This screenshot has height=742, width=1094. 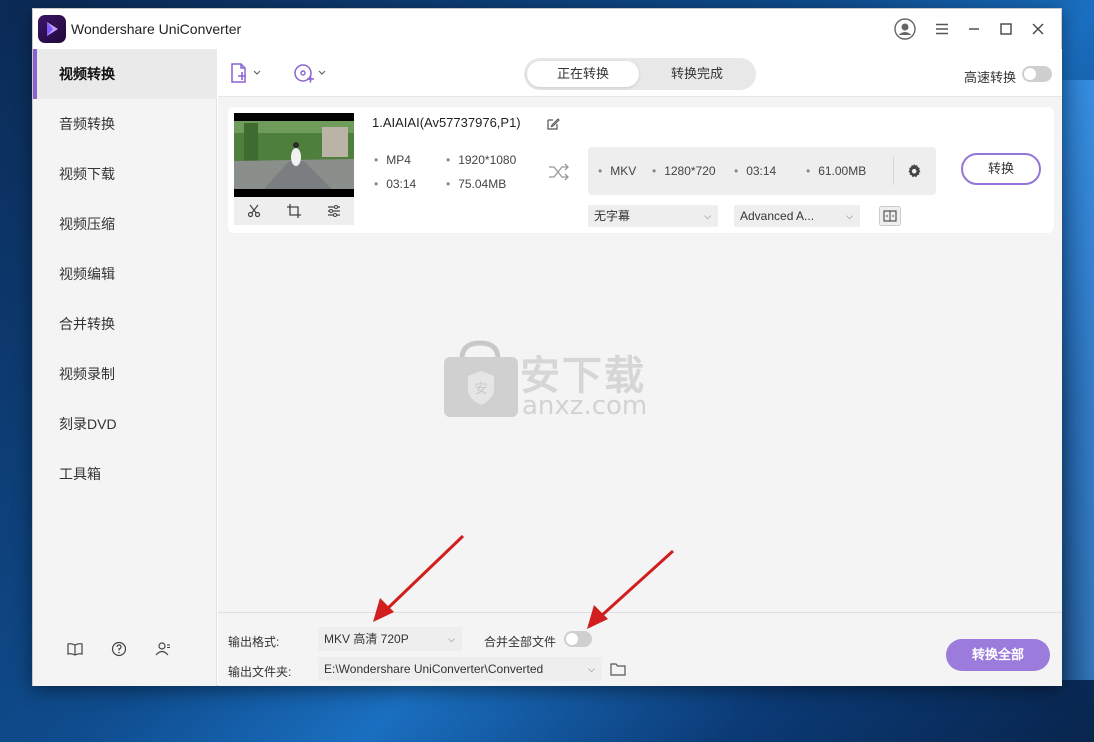 What do you see at coordinates (446, 122) in the screenshot?
I see `file-name: 1.AIAIAI(Av57737976,P1)` at bounding box center [446, 122].